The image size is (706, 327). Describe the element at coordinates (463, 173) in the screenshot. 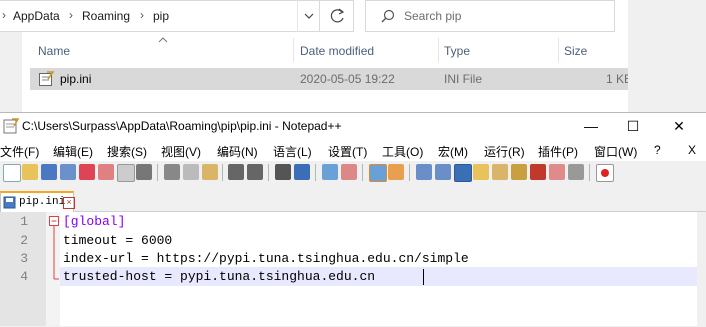

I see `indent-guide-icon` at that location.